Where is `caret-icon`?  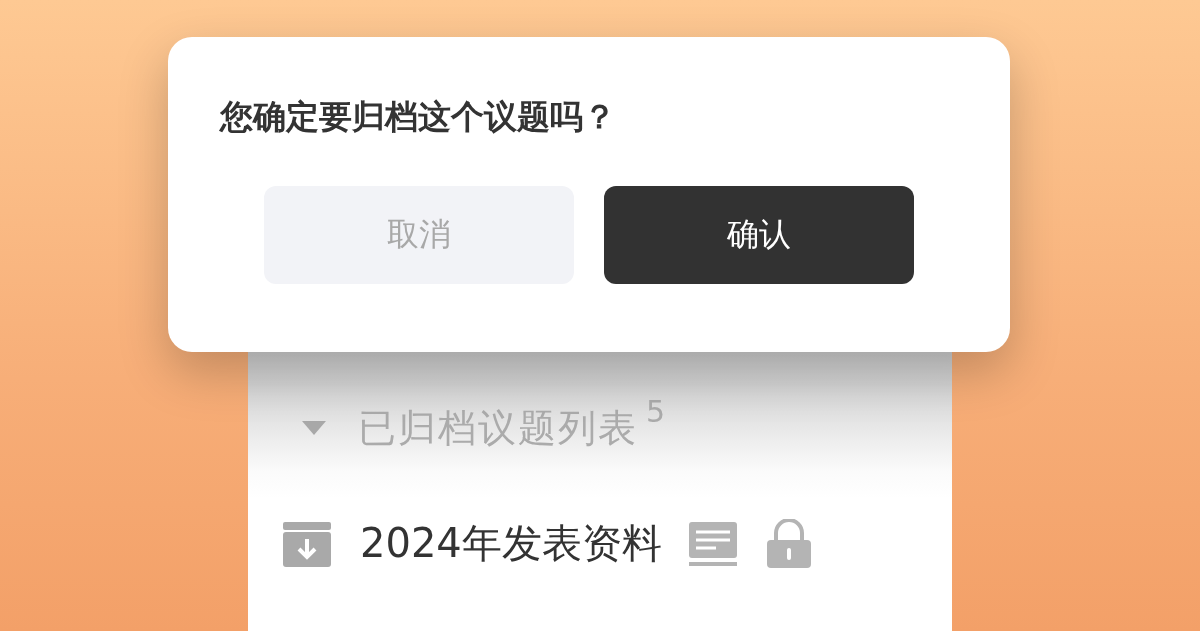
caret-icon is located at coordinates (314, 428).